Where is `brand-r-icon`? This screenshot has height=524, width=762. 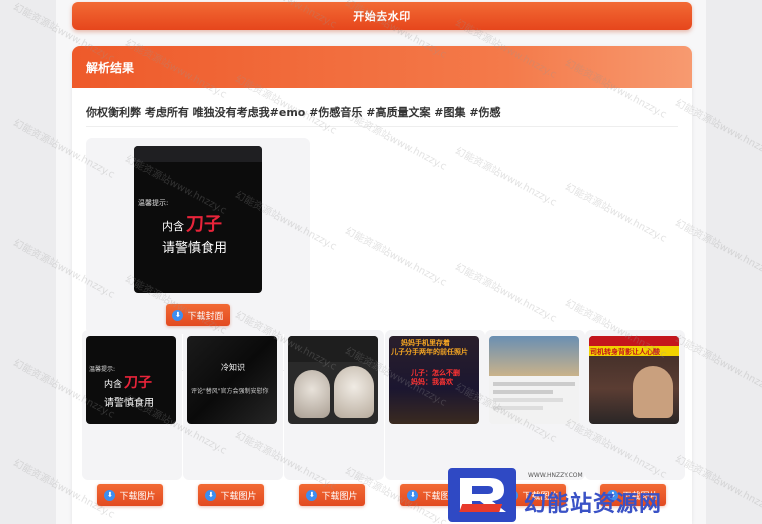 brand-r-icon is located at coordinates (482, 495).